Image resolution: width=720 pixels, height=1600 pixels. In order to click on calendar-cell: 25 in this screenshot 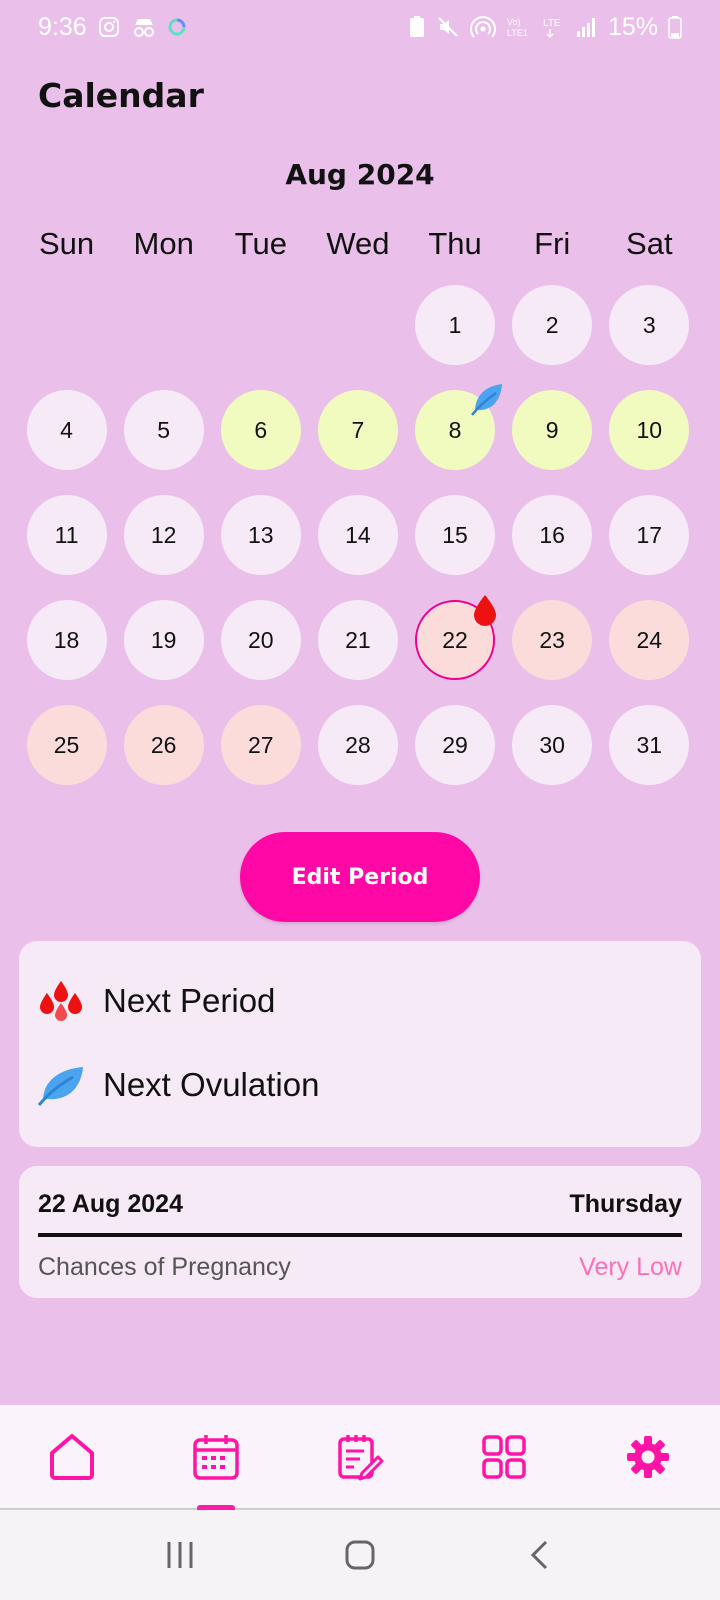, I will do `click(66, 757)`.